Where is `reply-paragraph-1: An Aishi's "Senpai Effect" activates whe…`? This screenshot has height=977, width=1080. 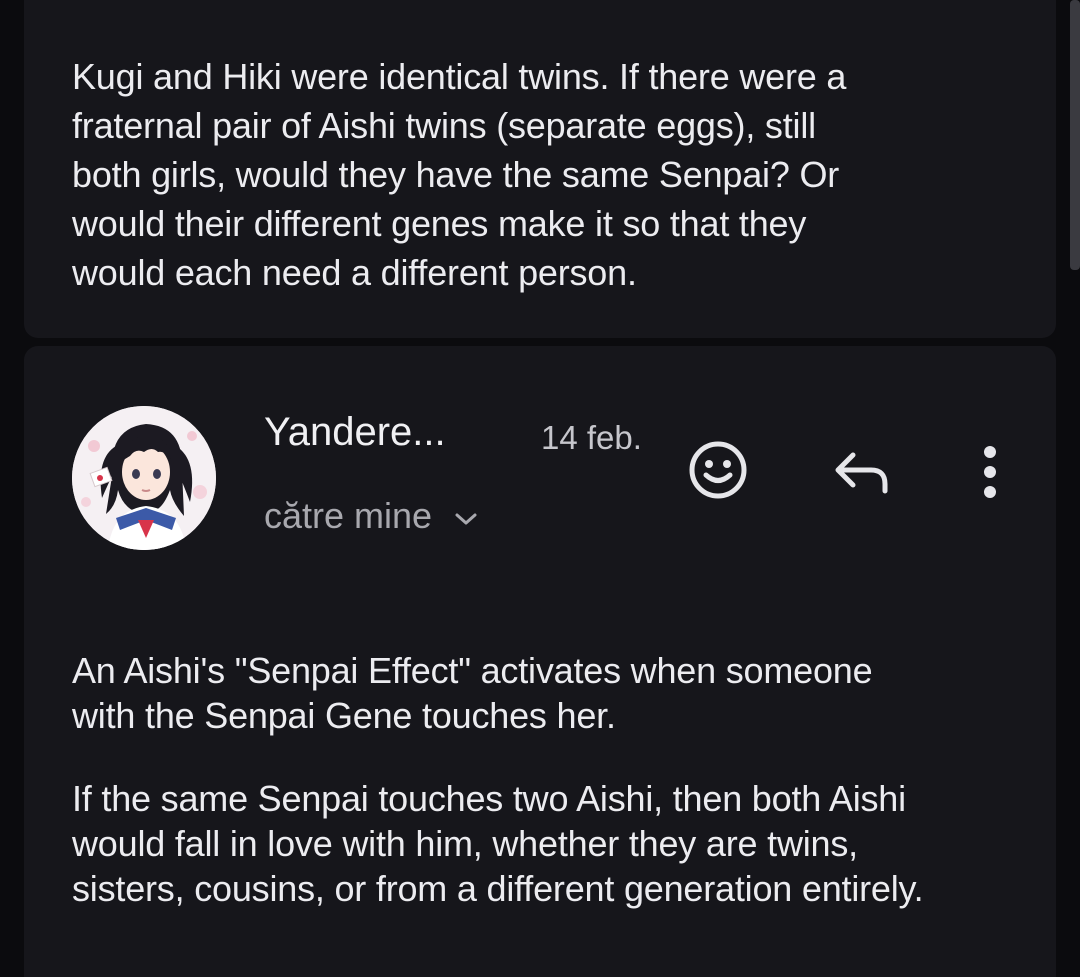 reply-paragraph-1: An Aishi's "Senpai Effect" activates whe… is located at coordinates (472, 693).